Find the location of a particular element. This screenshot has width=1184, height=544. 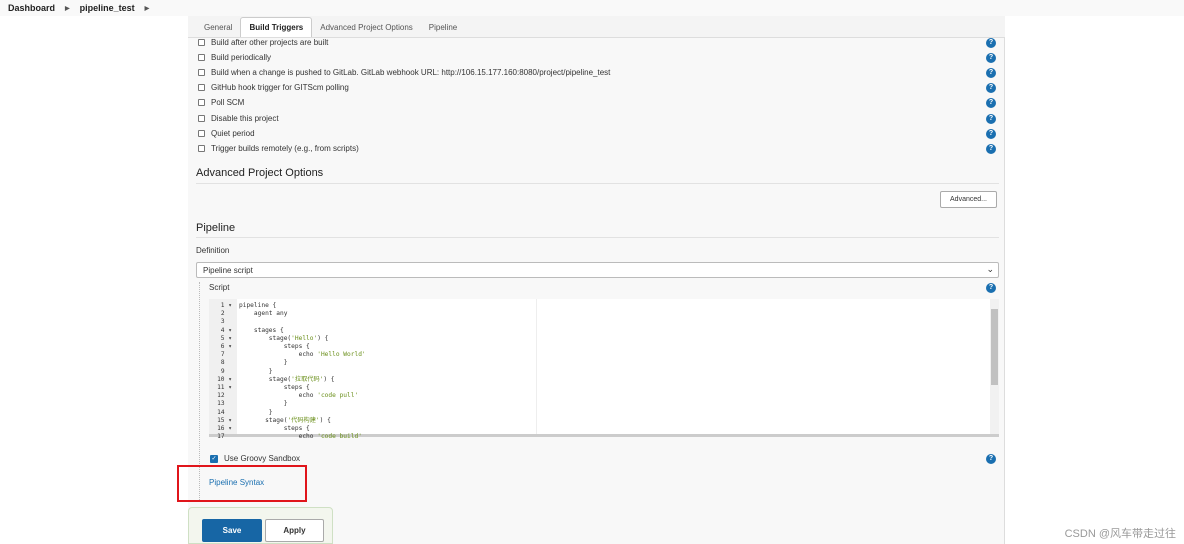

line-number: 3 is located at coordinates (222, 322).